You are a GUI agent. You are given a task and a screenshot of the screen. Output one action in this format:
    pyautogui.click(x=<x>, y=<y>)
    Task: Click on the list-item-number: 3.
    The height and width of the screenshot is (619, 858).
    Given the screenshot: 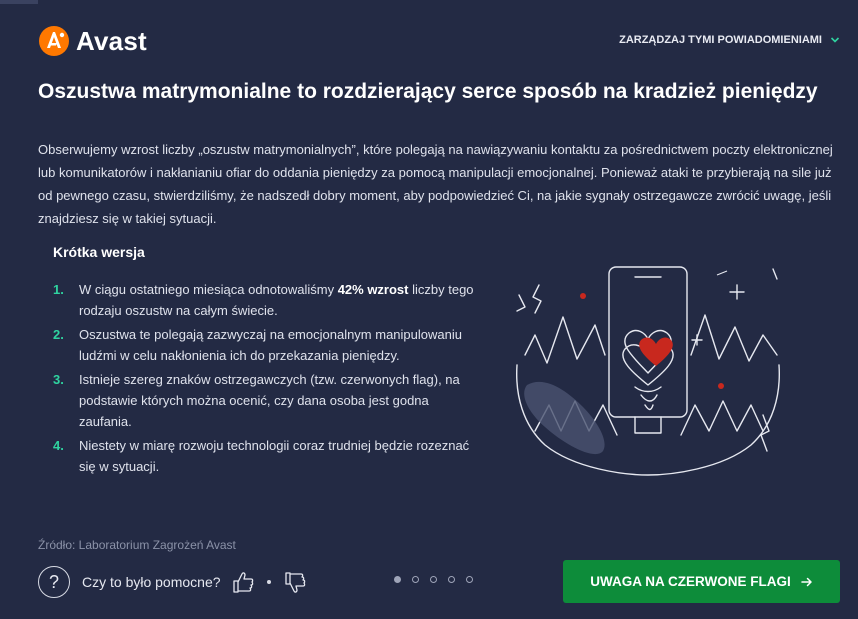 What is the action you would take?
    pyautogui.click(x=58, y=379)
    